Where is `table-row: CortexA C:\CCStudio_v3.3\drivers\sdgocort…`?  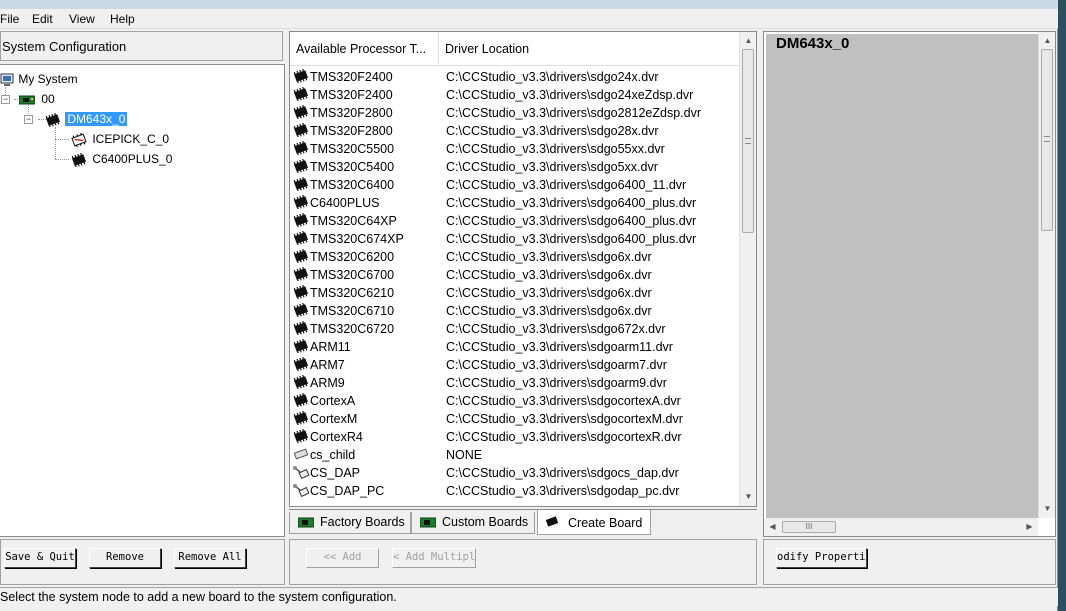 table-row: CortexA C:\CCStudio_v3.3\drivers\sdgocort… is located at coordinates (515, 401).